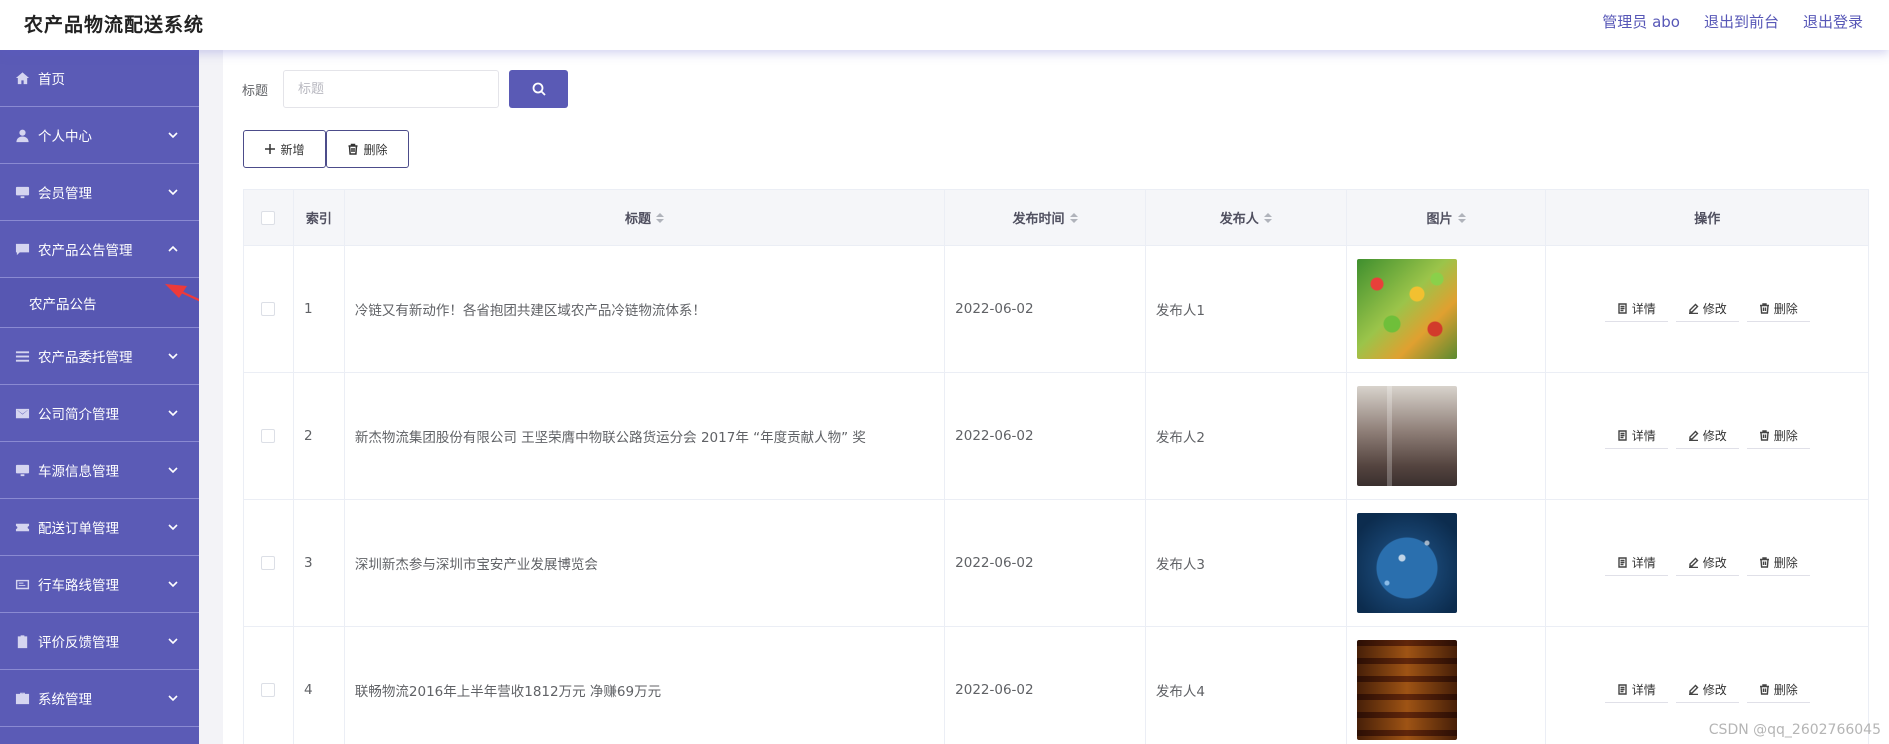 The height and width of the screenshot is (744, 1889). Describe the element at coordinates (1246, 217) in the screenshot. I see `column-header-publisher: 发布人` at that location.